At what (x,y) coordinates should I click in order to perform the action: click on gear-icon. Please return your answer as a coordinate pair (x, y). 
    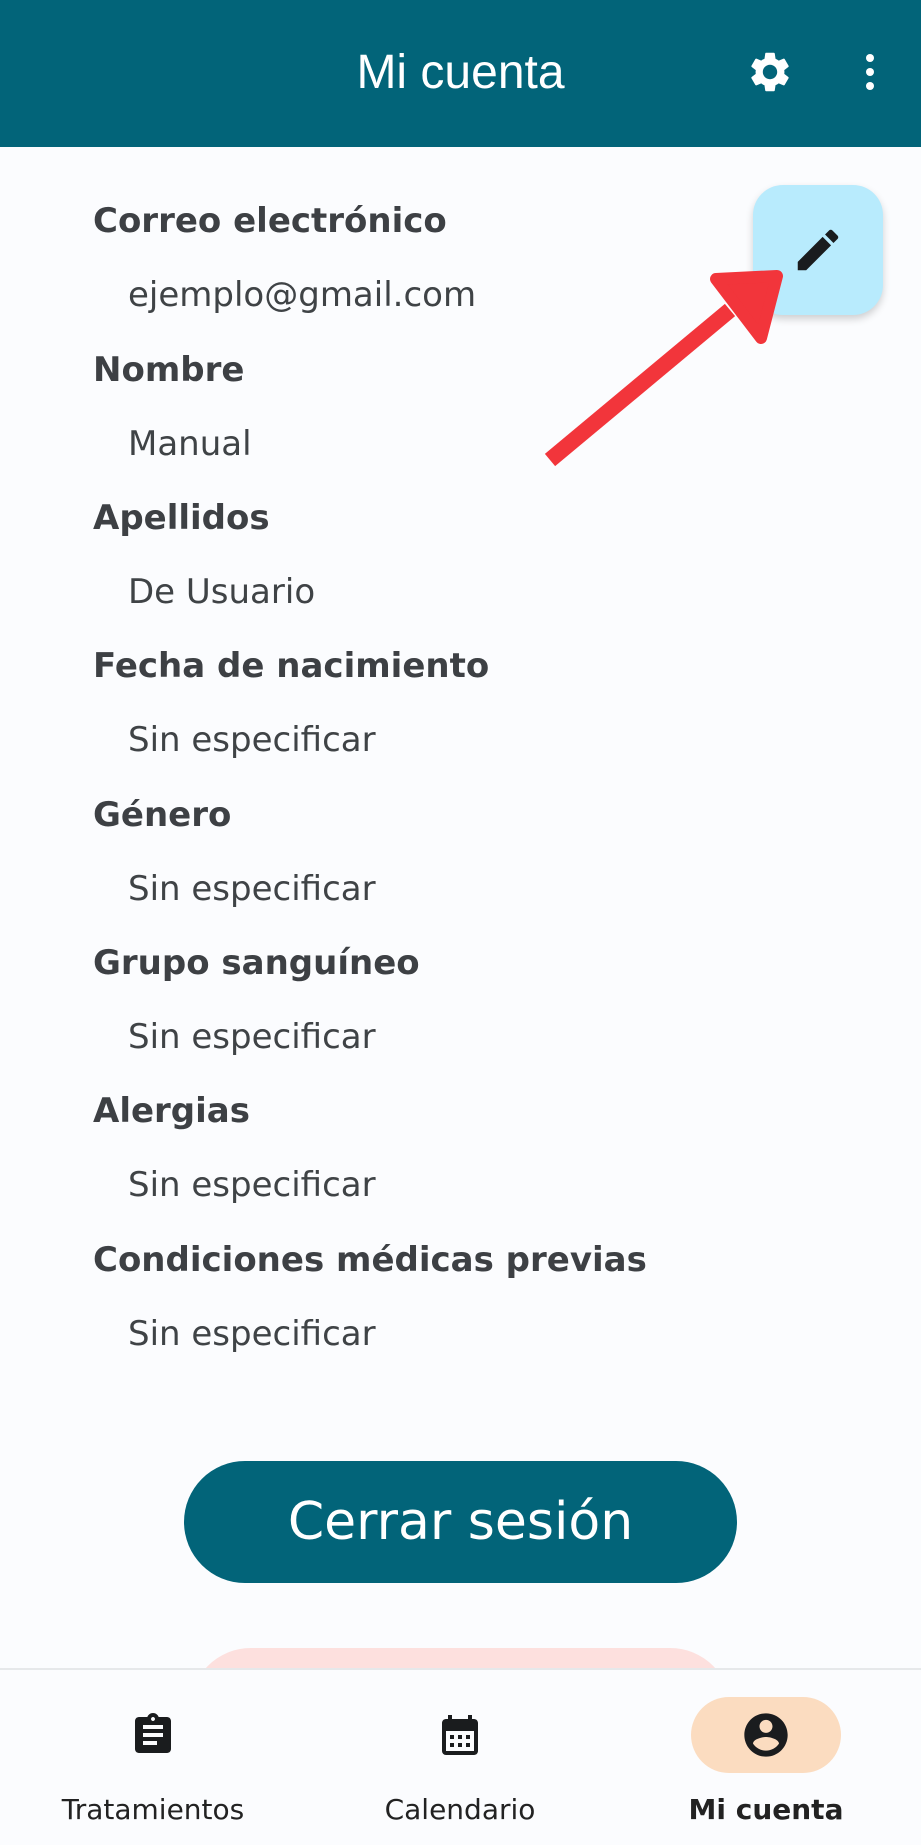
    Looking at the image, I should click on (770, 72).